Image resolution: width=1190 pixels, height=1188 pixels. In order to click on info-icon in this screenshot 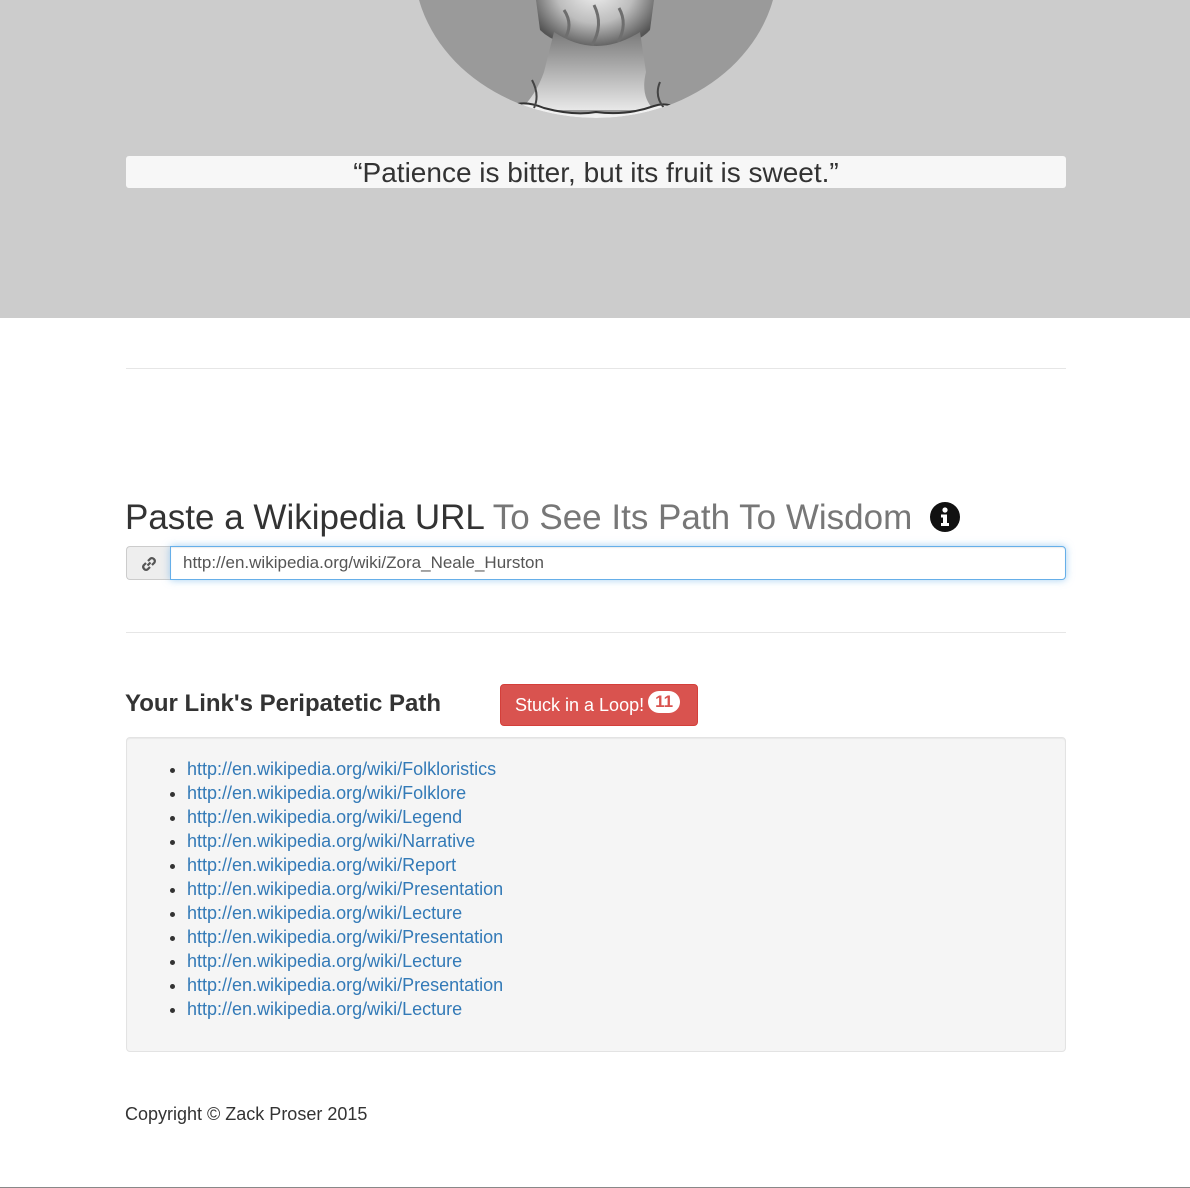, I will do `click(944, 516)`.